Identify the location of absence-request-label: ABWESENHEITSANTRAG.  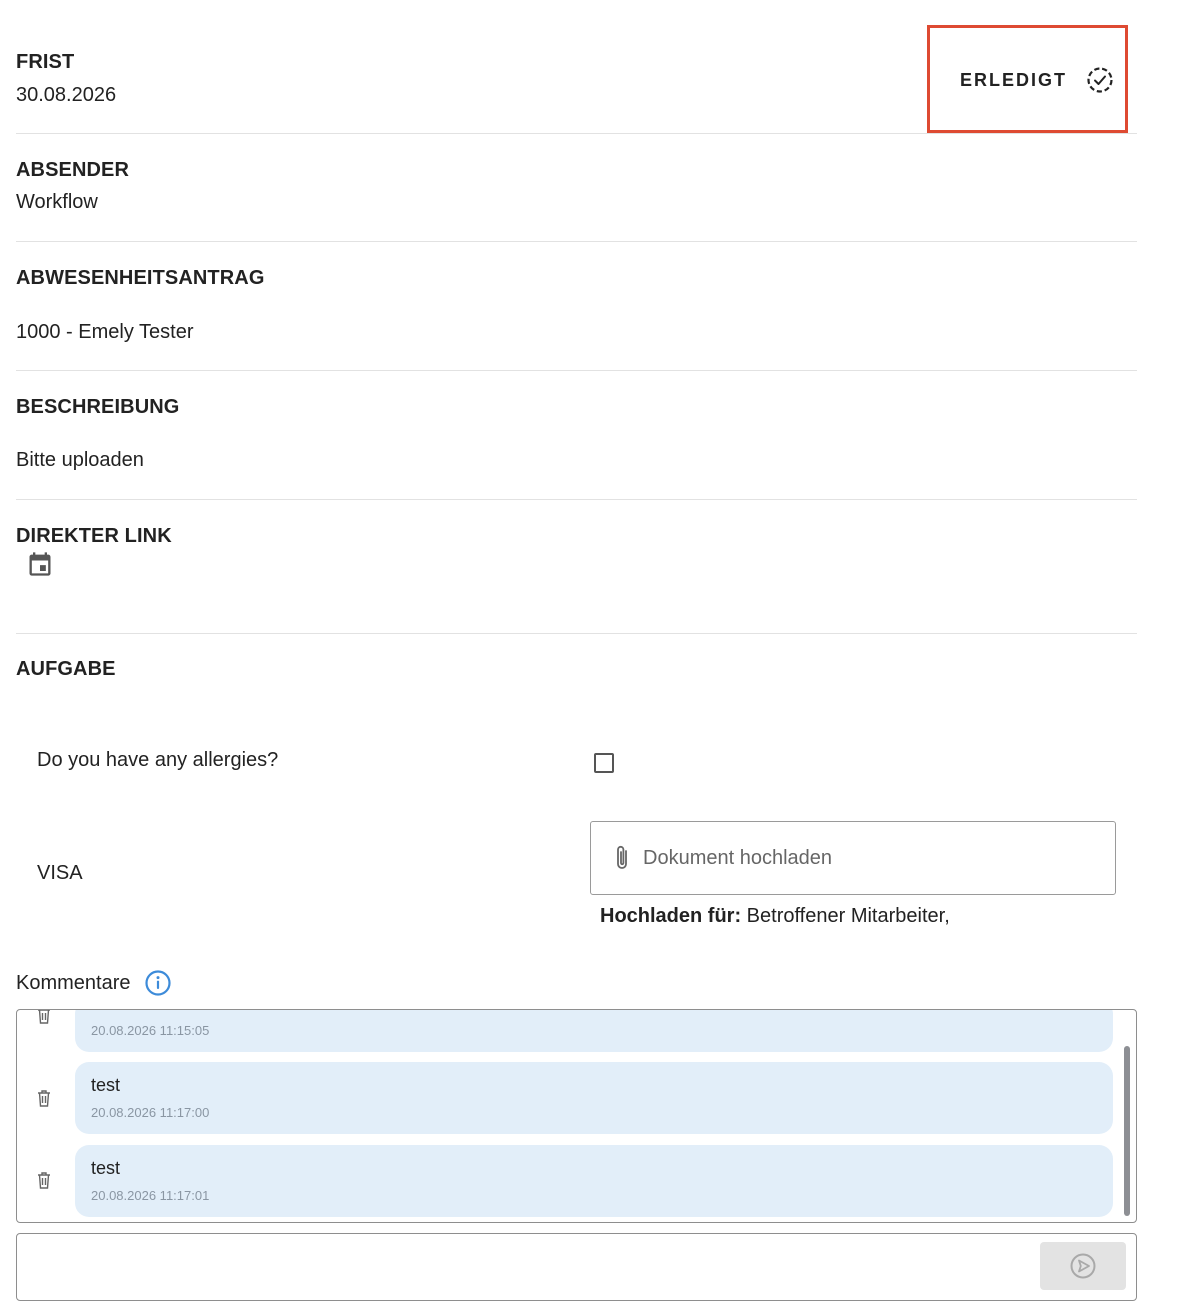
(140, 278).